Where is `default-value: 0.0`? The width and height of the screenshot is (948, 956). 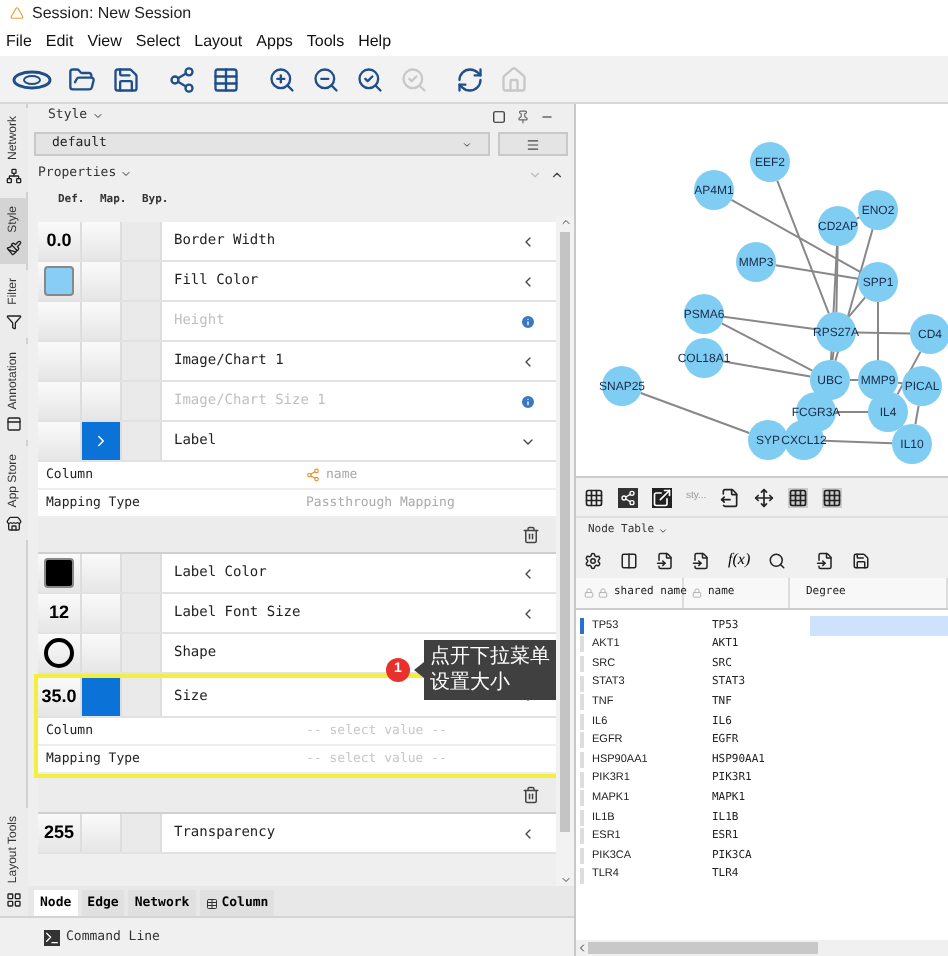
default-value: 0.0 is located at coordinates (59, 240).